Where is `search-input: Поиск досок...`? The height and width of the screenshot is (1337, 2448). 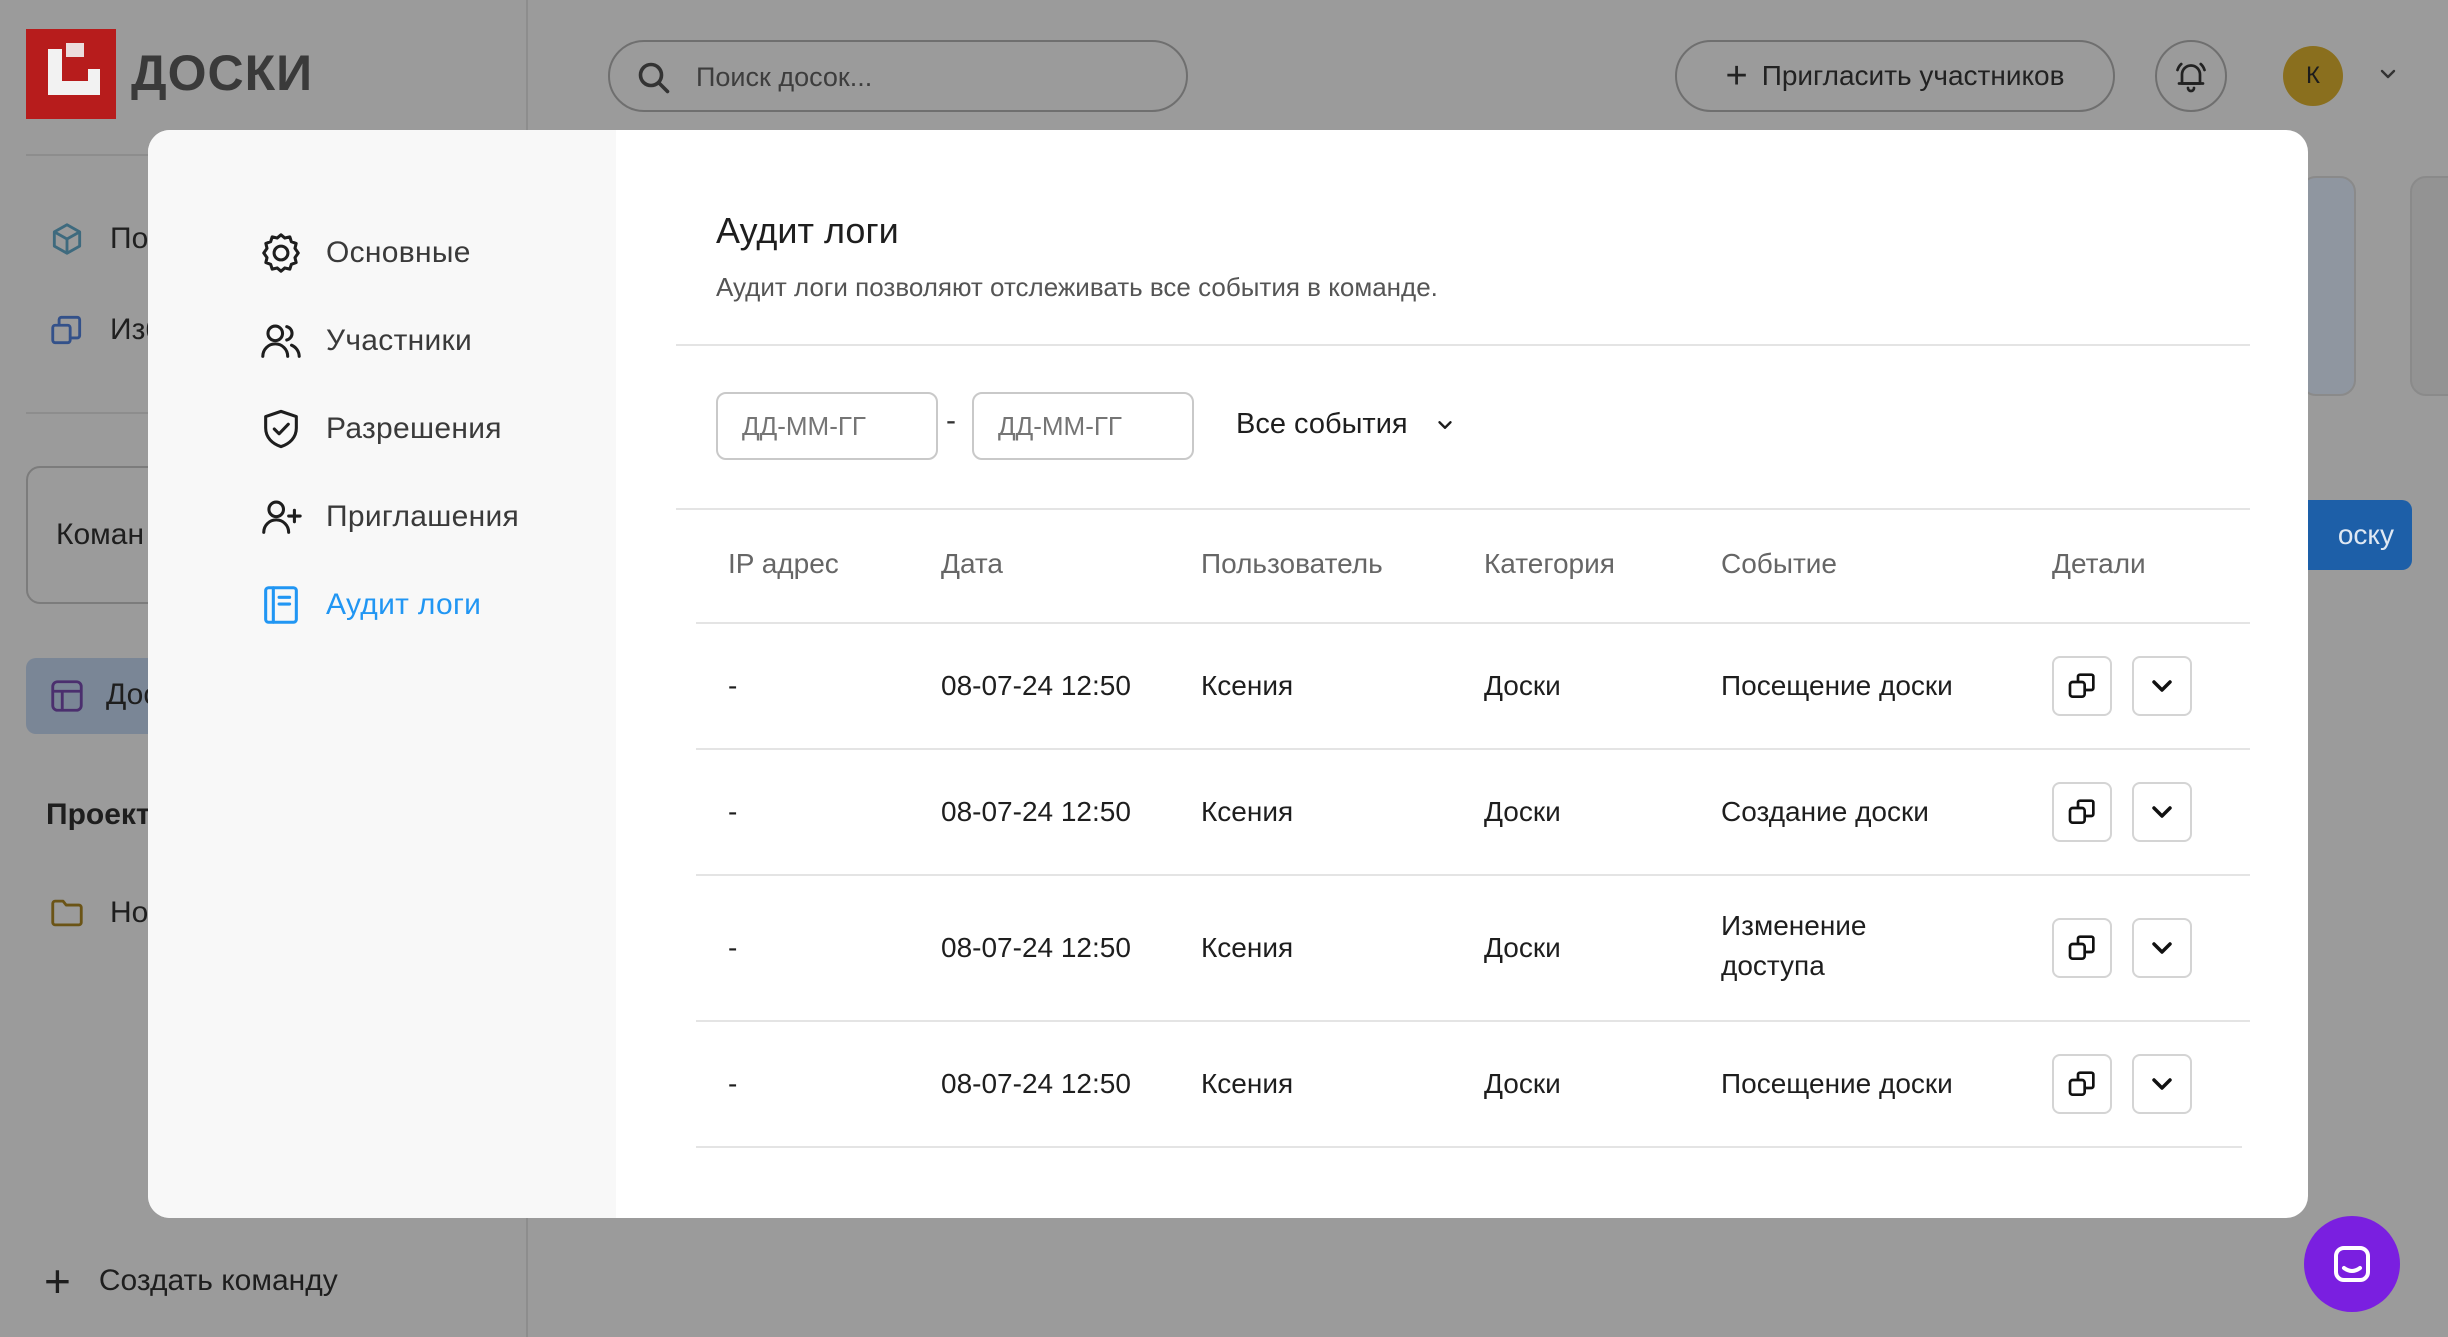
search-input: Поиск досок... is located at coordinates (784, 77).